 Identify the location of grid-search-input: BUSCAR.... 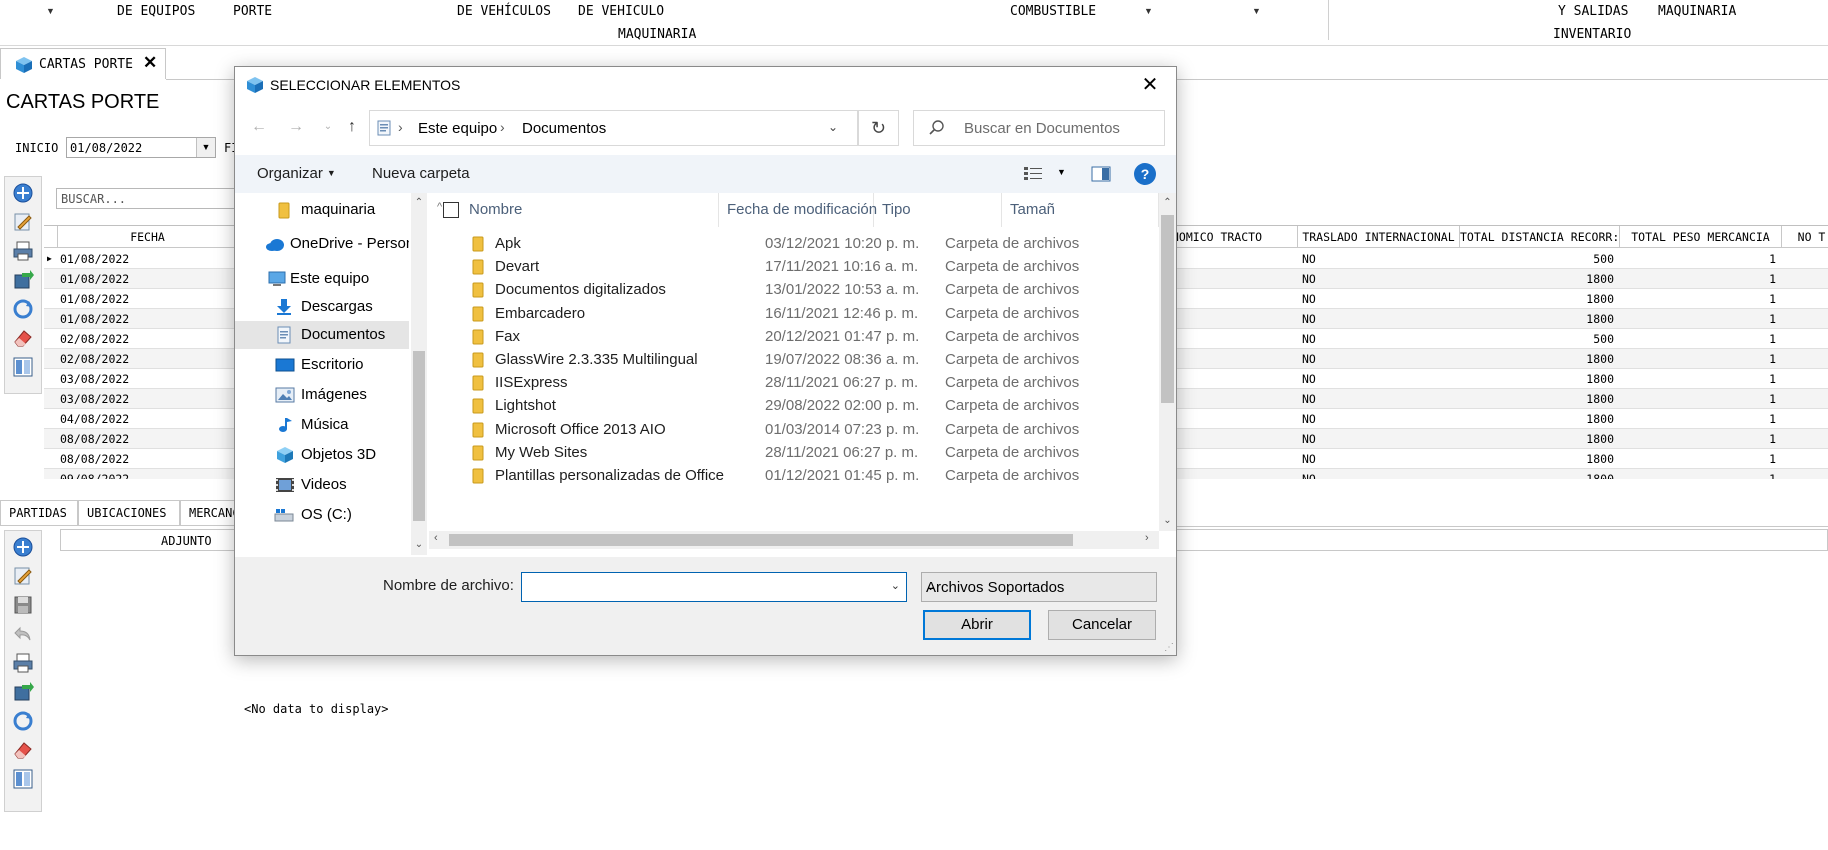
(151, 198).